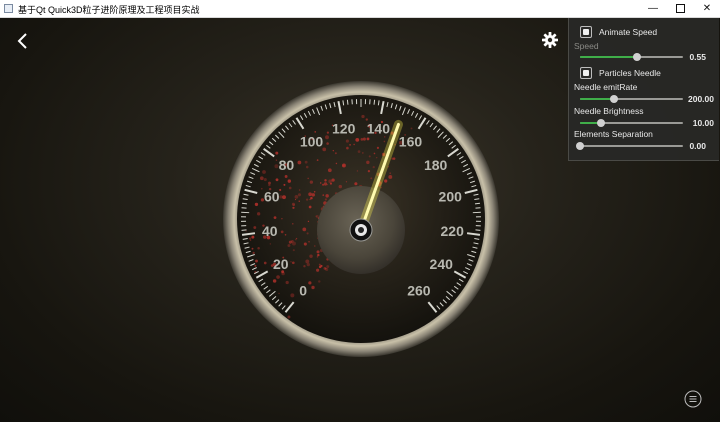  I want to click on maximize-button, so click(680, 9).